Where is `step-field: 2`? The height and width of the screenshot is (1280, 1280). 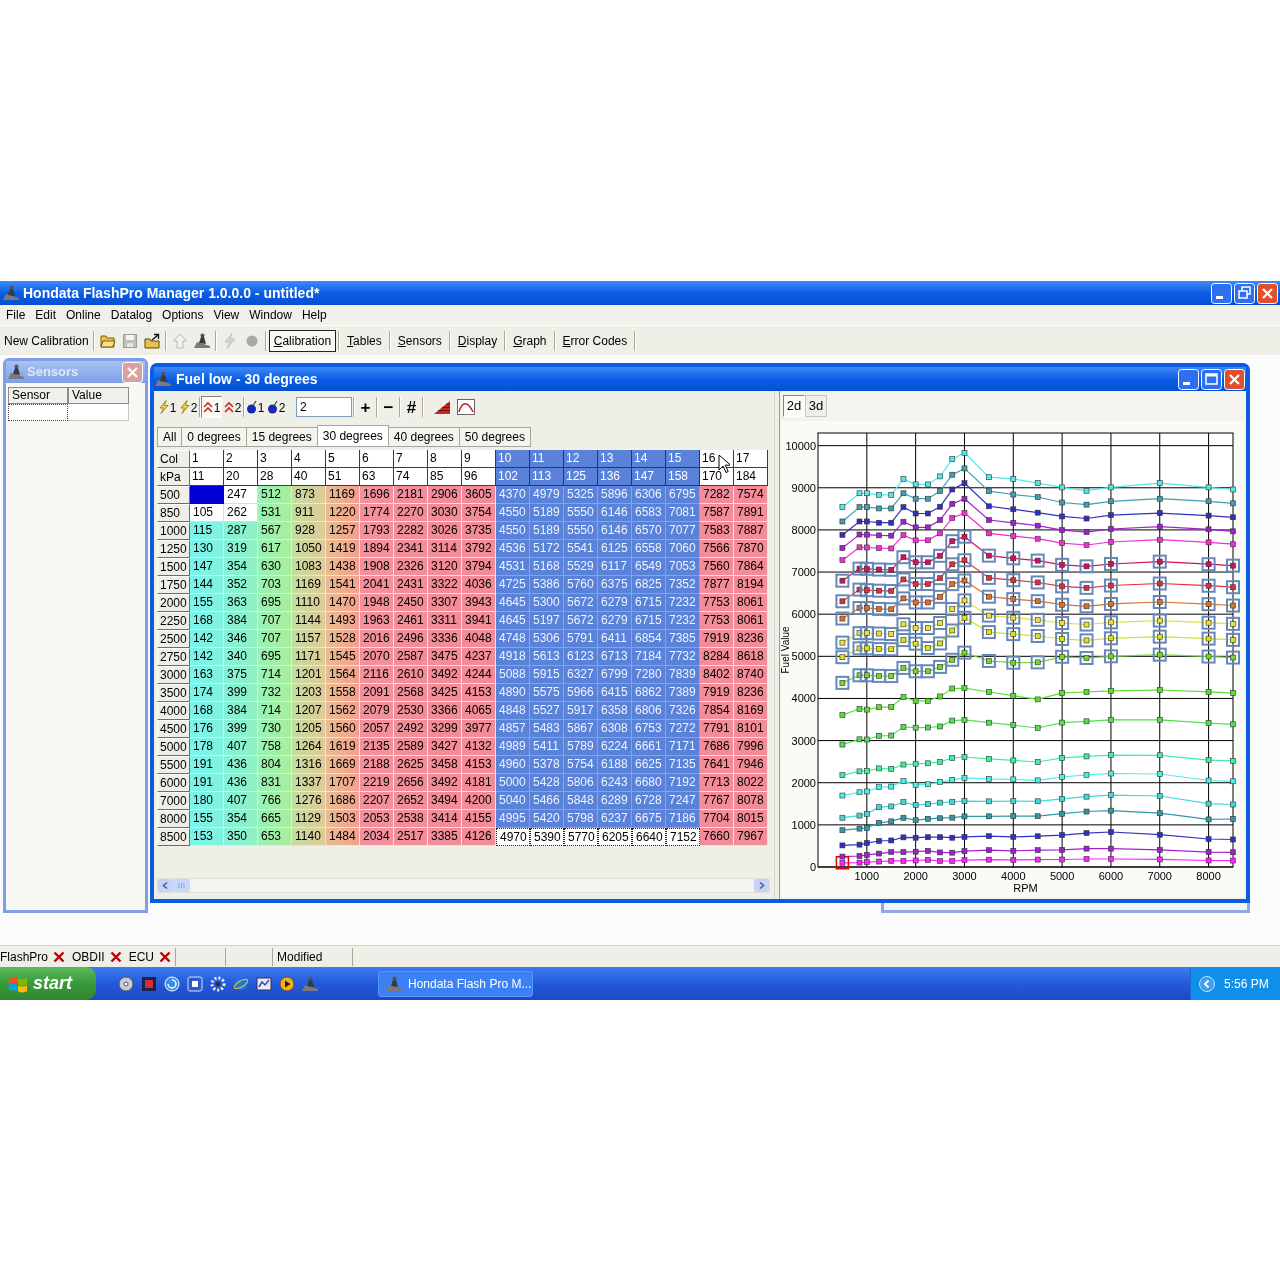 step-field: 2 is located at coordinates (324, 407).